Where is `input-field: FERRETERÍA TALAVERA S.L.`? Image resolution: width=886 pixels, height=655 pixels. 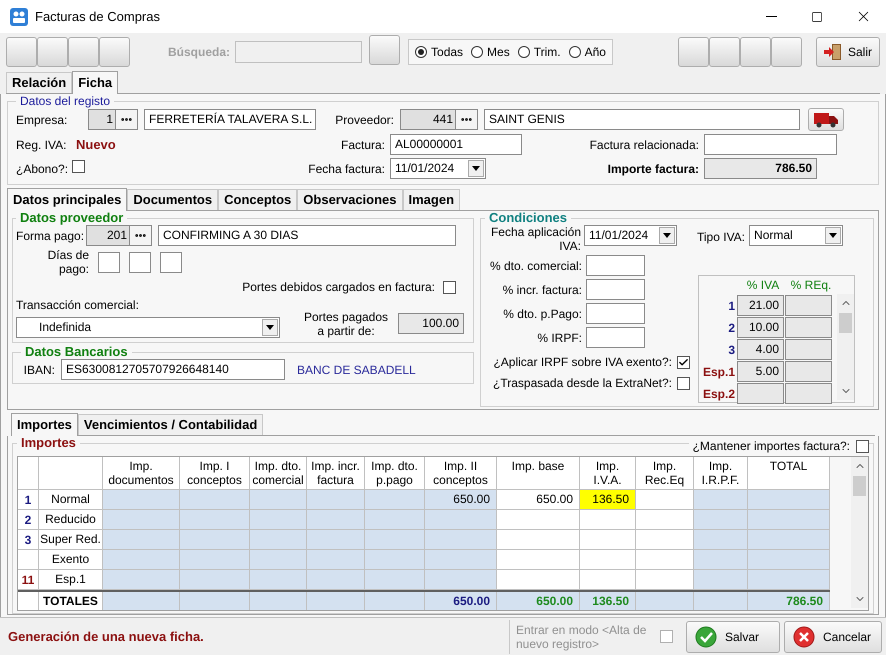
input-field: FERRETERÍA TALAVERA S.L. is located at coordinates (230, 119).